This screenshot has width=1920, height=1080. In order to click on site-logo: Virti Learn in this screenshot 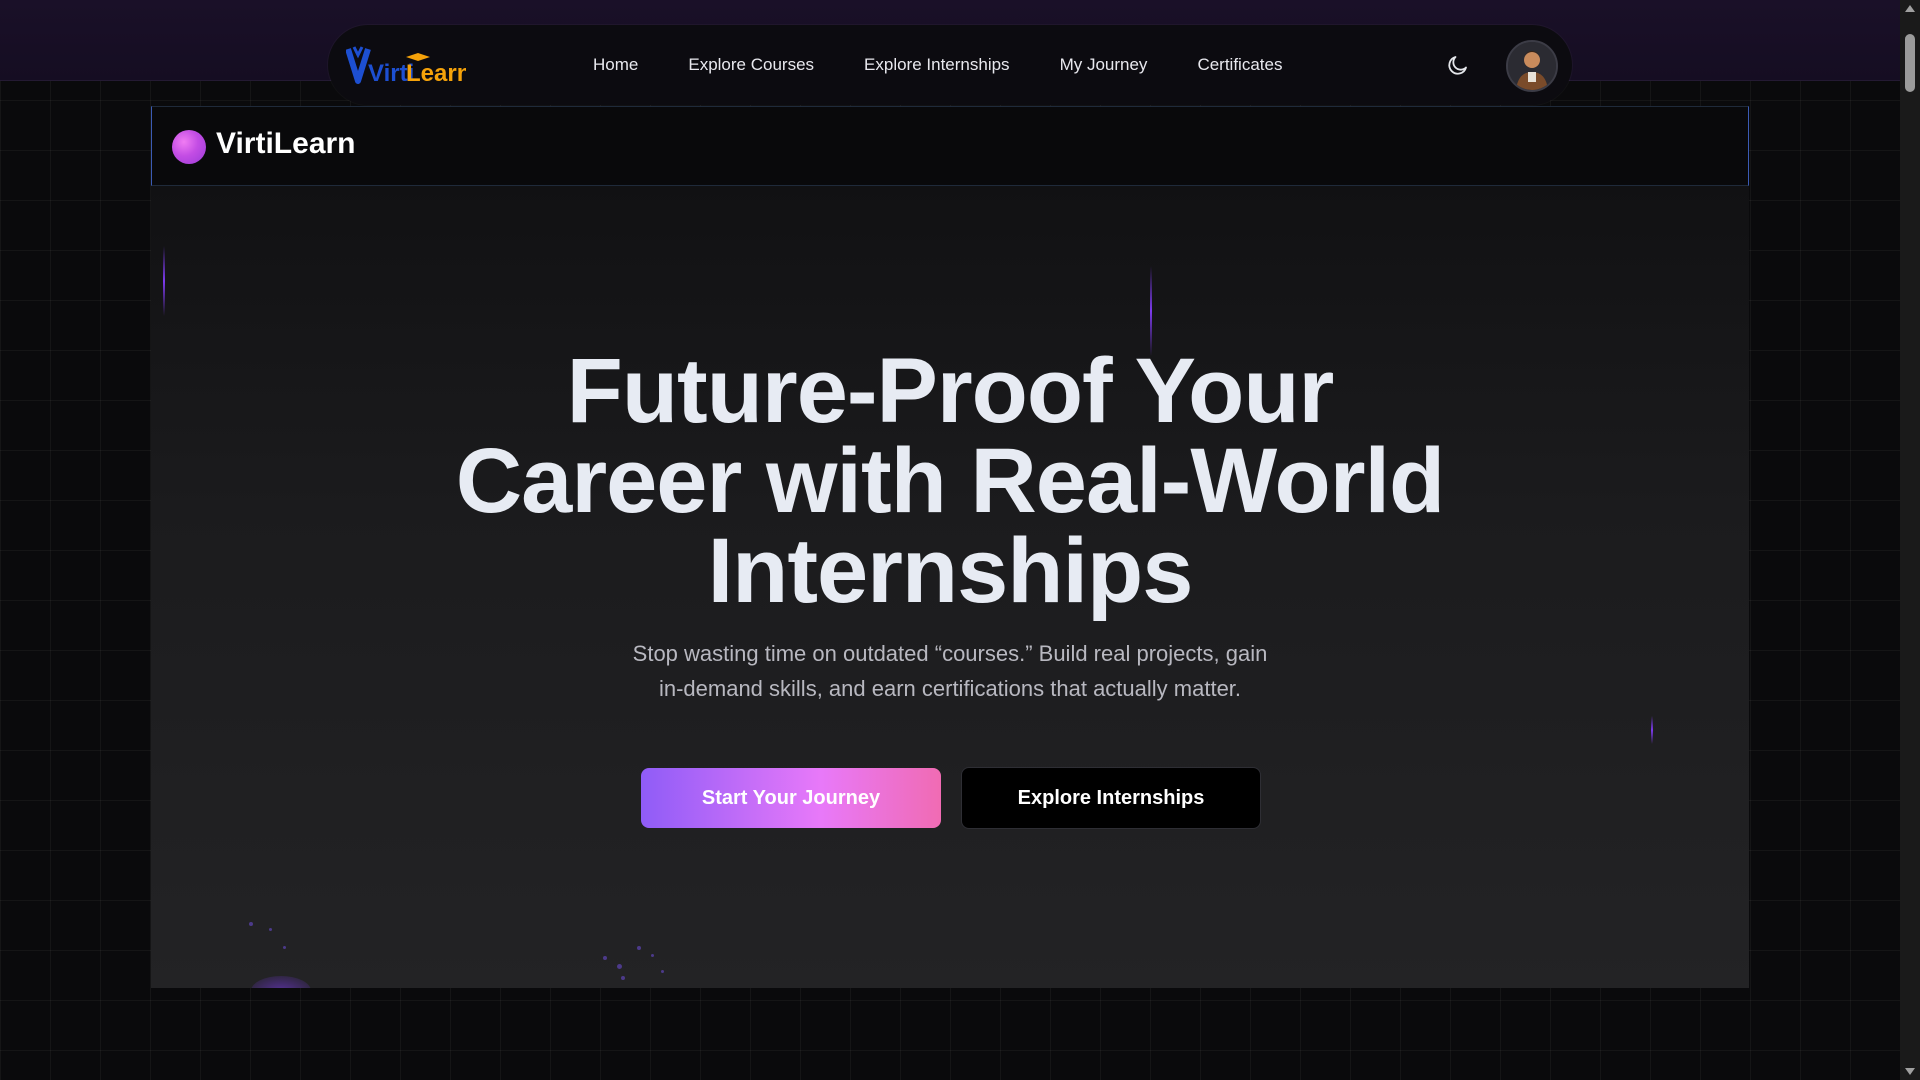, I will do `click(406, 65)`.